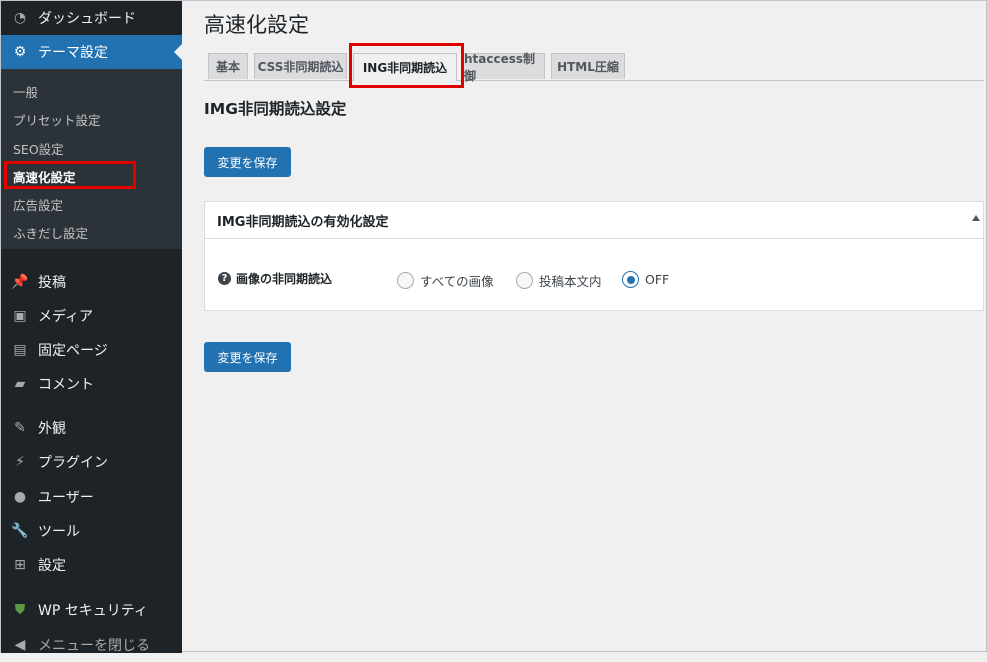 This screenshot has width=987, height=662. Describe the element at coordinates (20, 610) in the screenshot. I see `shield-icon: ⛊` at that location.